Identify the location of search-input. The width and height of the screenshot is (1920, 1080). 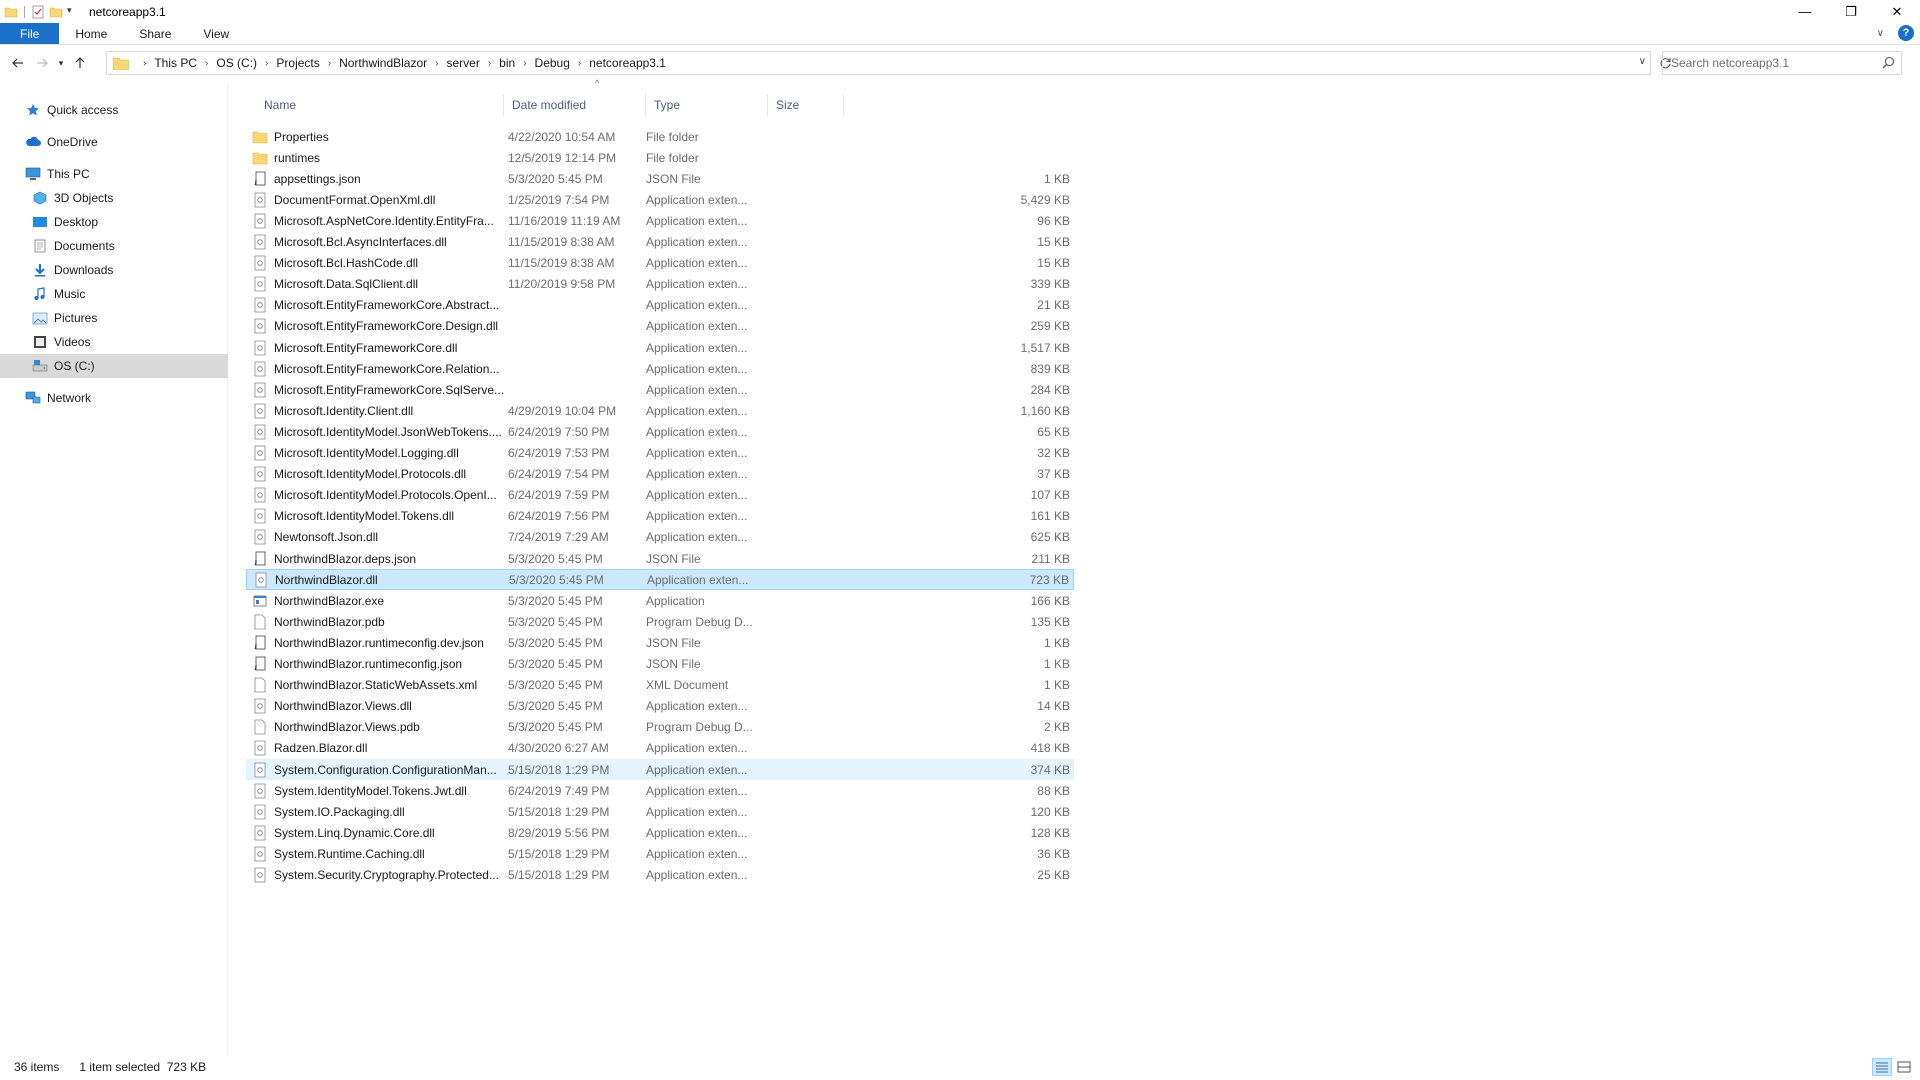
(1771, 63).